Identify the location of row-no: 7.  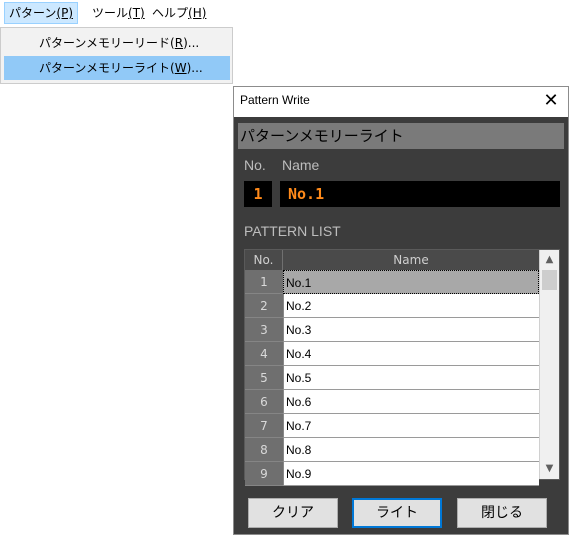
(264, 426).